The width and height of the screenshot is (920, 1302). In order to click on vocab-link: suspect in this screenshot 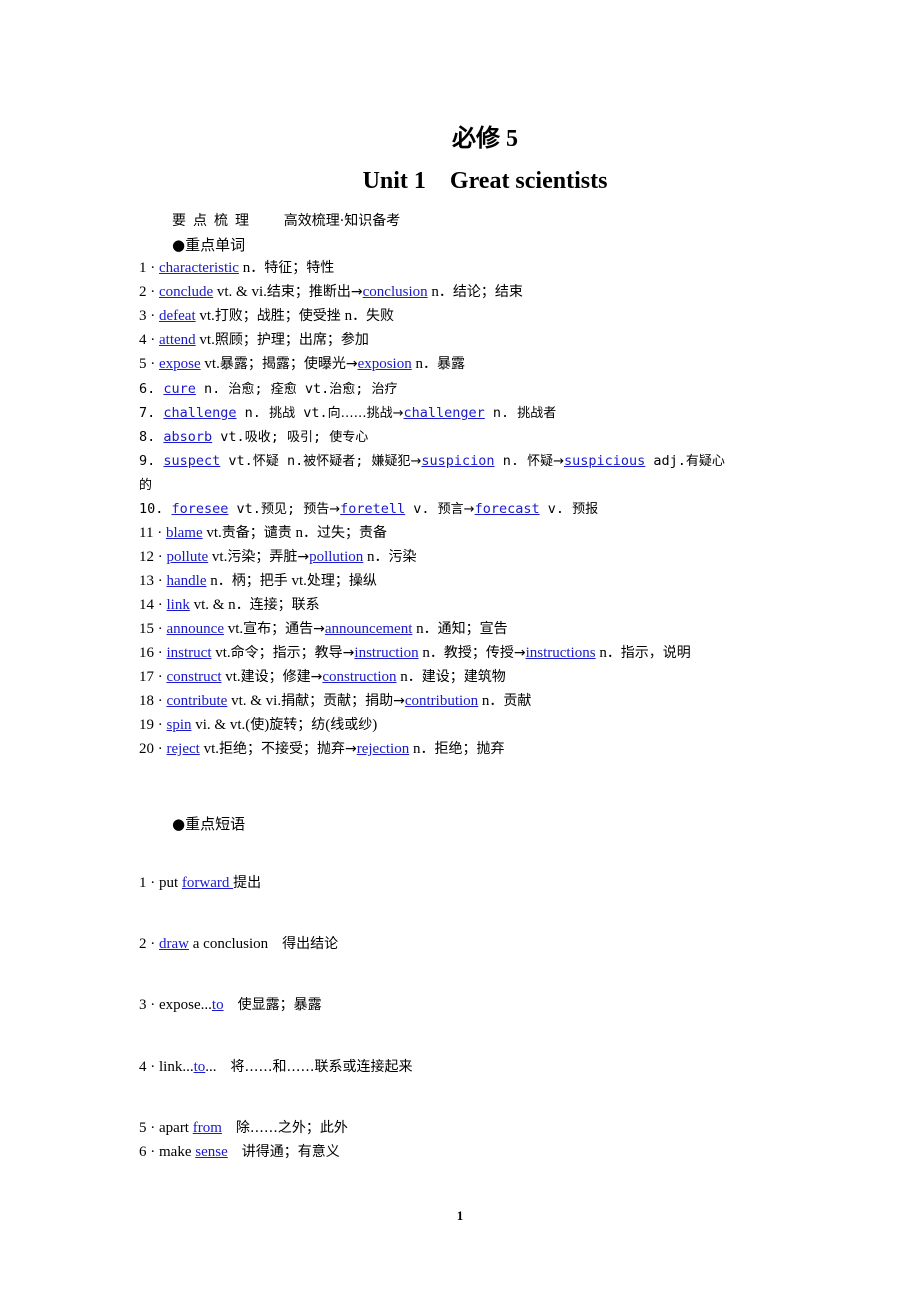, I will do `click(191, 461)`.